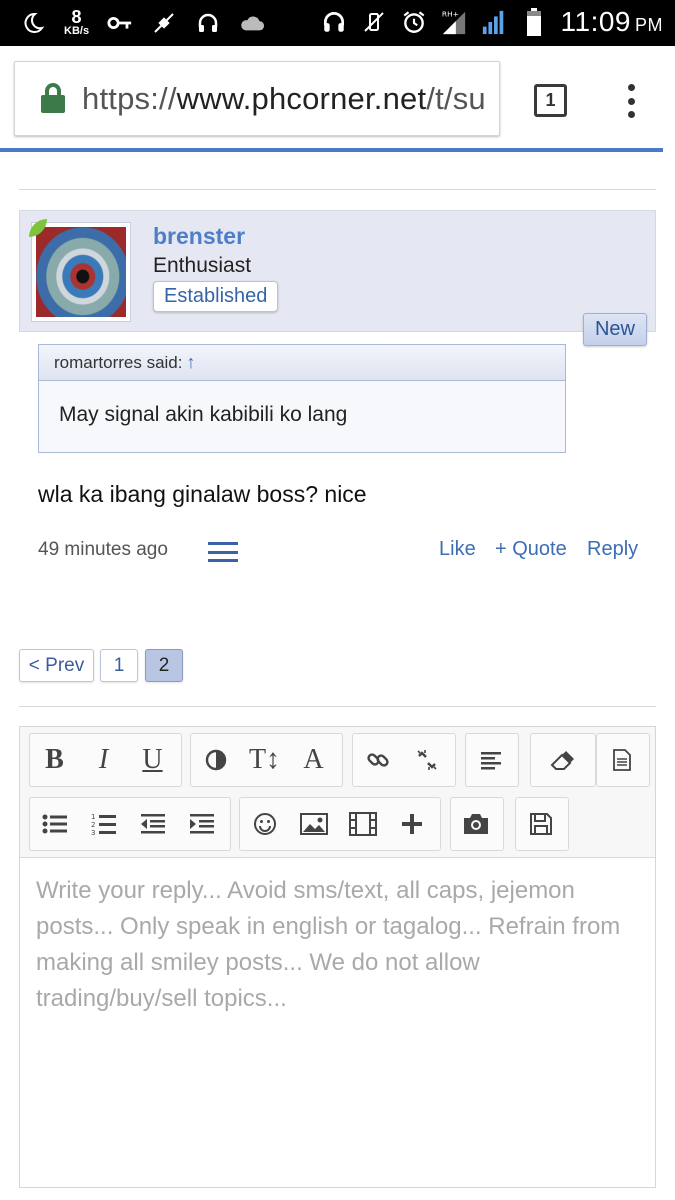 This screenshot has width=675, height=1200. Describe the element at coordinates (456, 98) in the screenshot. I see `url-path: /t/su` at that location.